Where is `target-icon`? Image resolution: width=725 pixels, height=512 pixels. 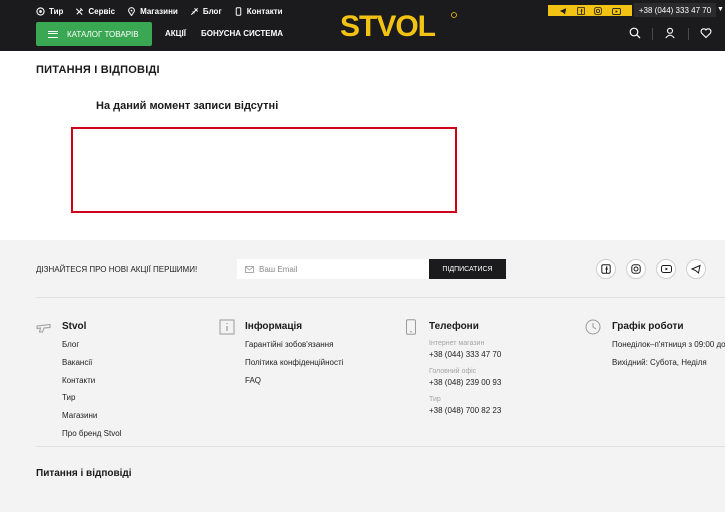
target-icon is located at coordinates (40, 11).